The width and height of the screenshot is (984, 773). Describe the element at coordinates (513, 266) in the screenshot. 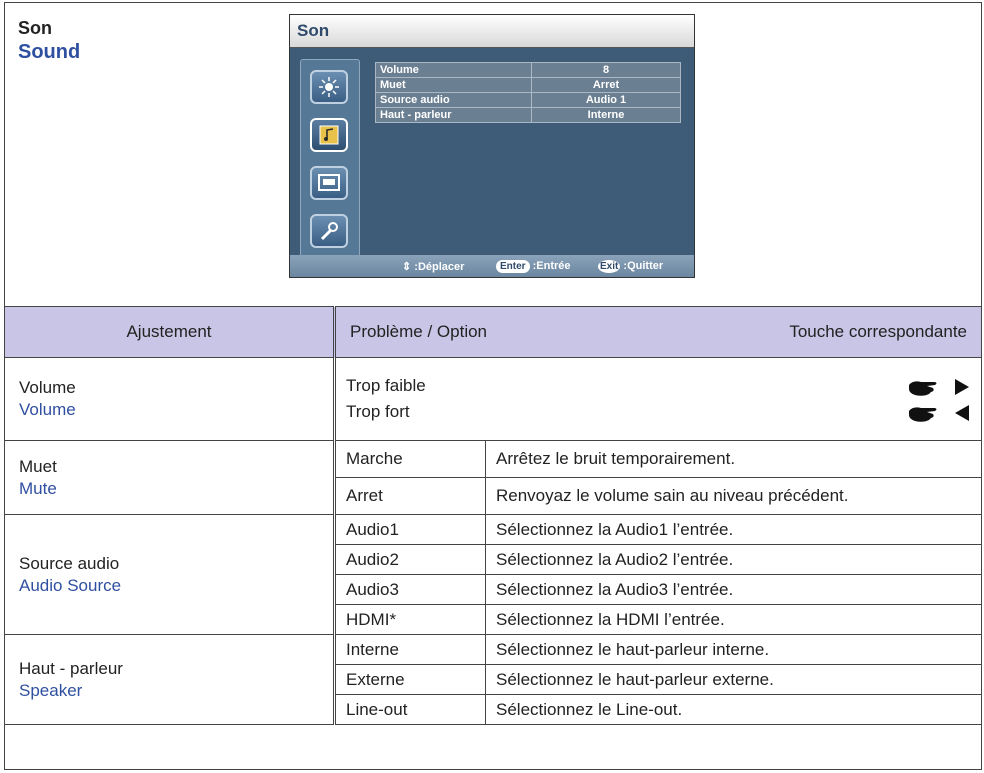

I see `enter-key-icon: Enter` at that location.